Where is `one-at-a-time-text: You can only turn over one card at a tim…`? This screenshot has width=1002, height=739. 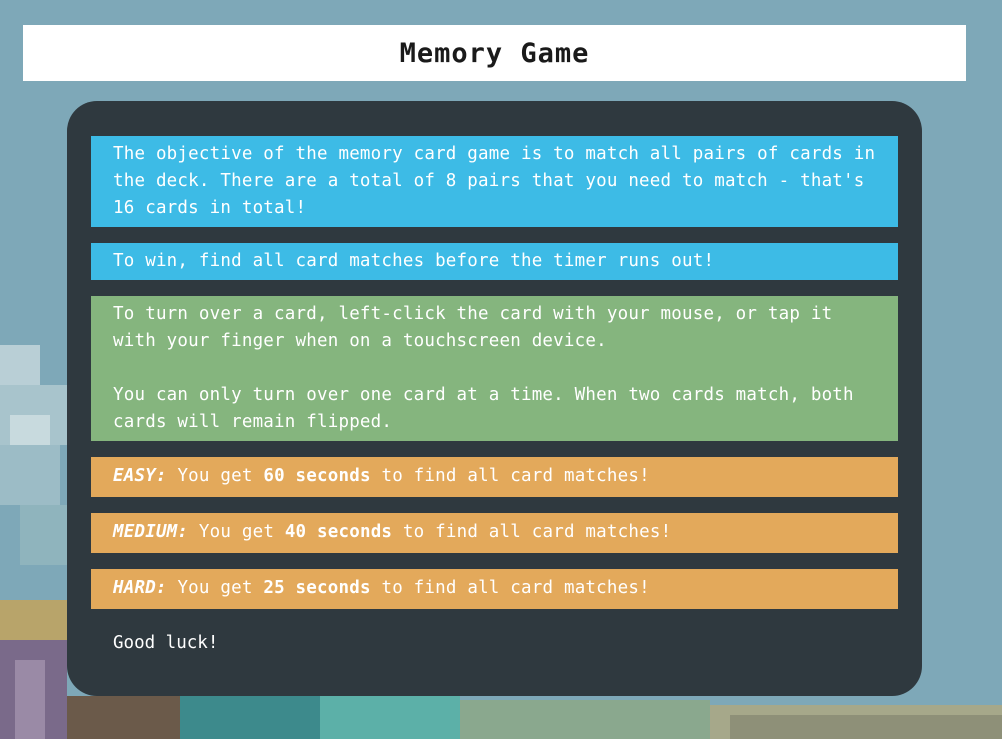 one-at-a-time-text: You can only turn over one card at a tim… is located at coordinates (483, 408).